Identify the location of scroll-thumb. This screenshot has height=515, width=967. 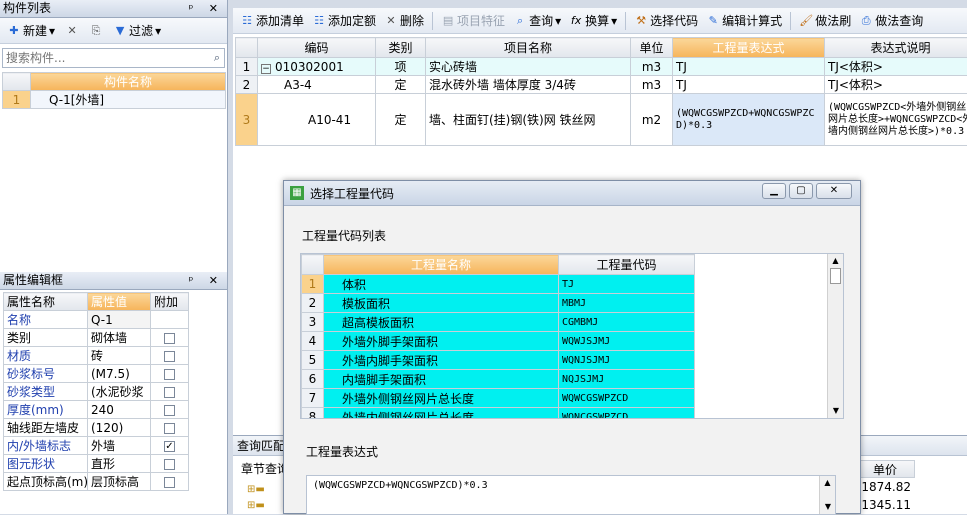
(835, 276).